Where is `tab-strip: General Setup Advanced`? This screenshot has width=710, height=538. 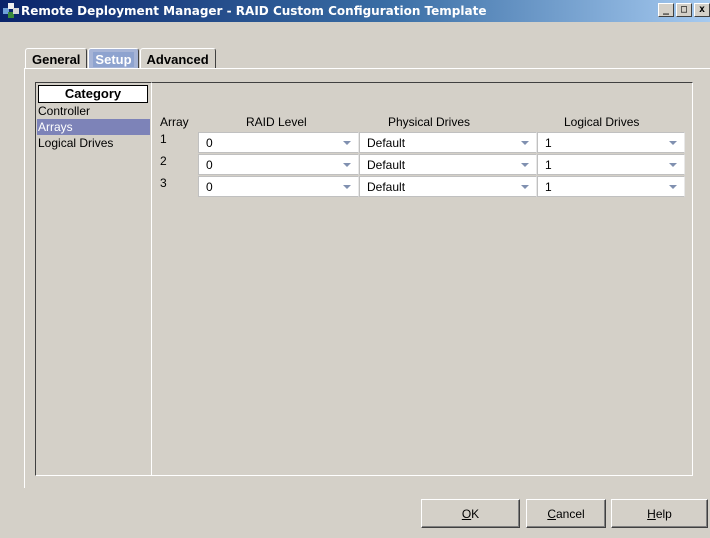 tab-strip: General Setup Advanced is located at coordinates (121, 58).